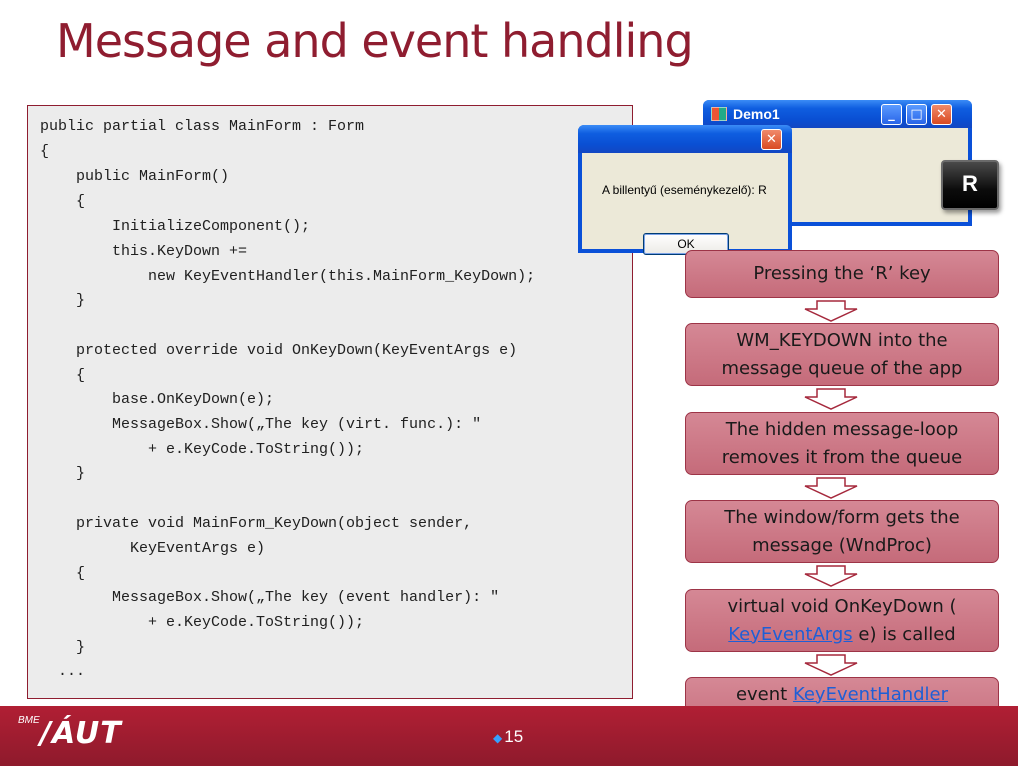 The image size is (1018, 766). Describe the element at coordinates (970, 185) in the screenshot. I see `r-key: R` at that location.